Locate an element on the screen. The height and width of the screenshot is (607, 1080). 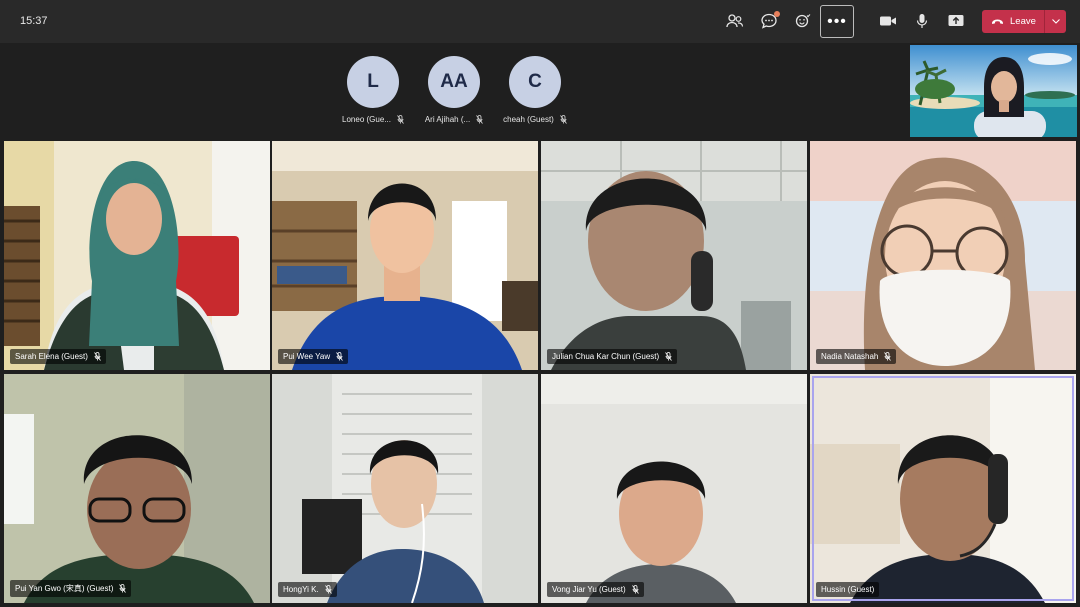
mic-icon is located at coordinates (922, 21).